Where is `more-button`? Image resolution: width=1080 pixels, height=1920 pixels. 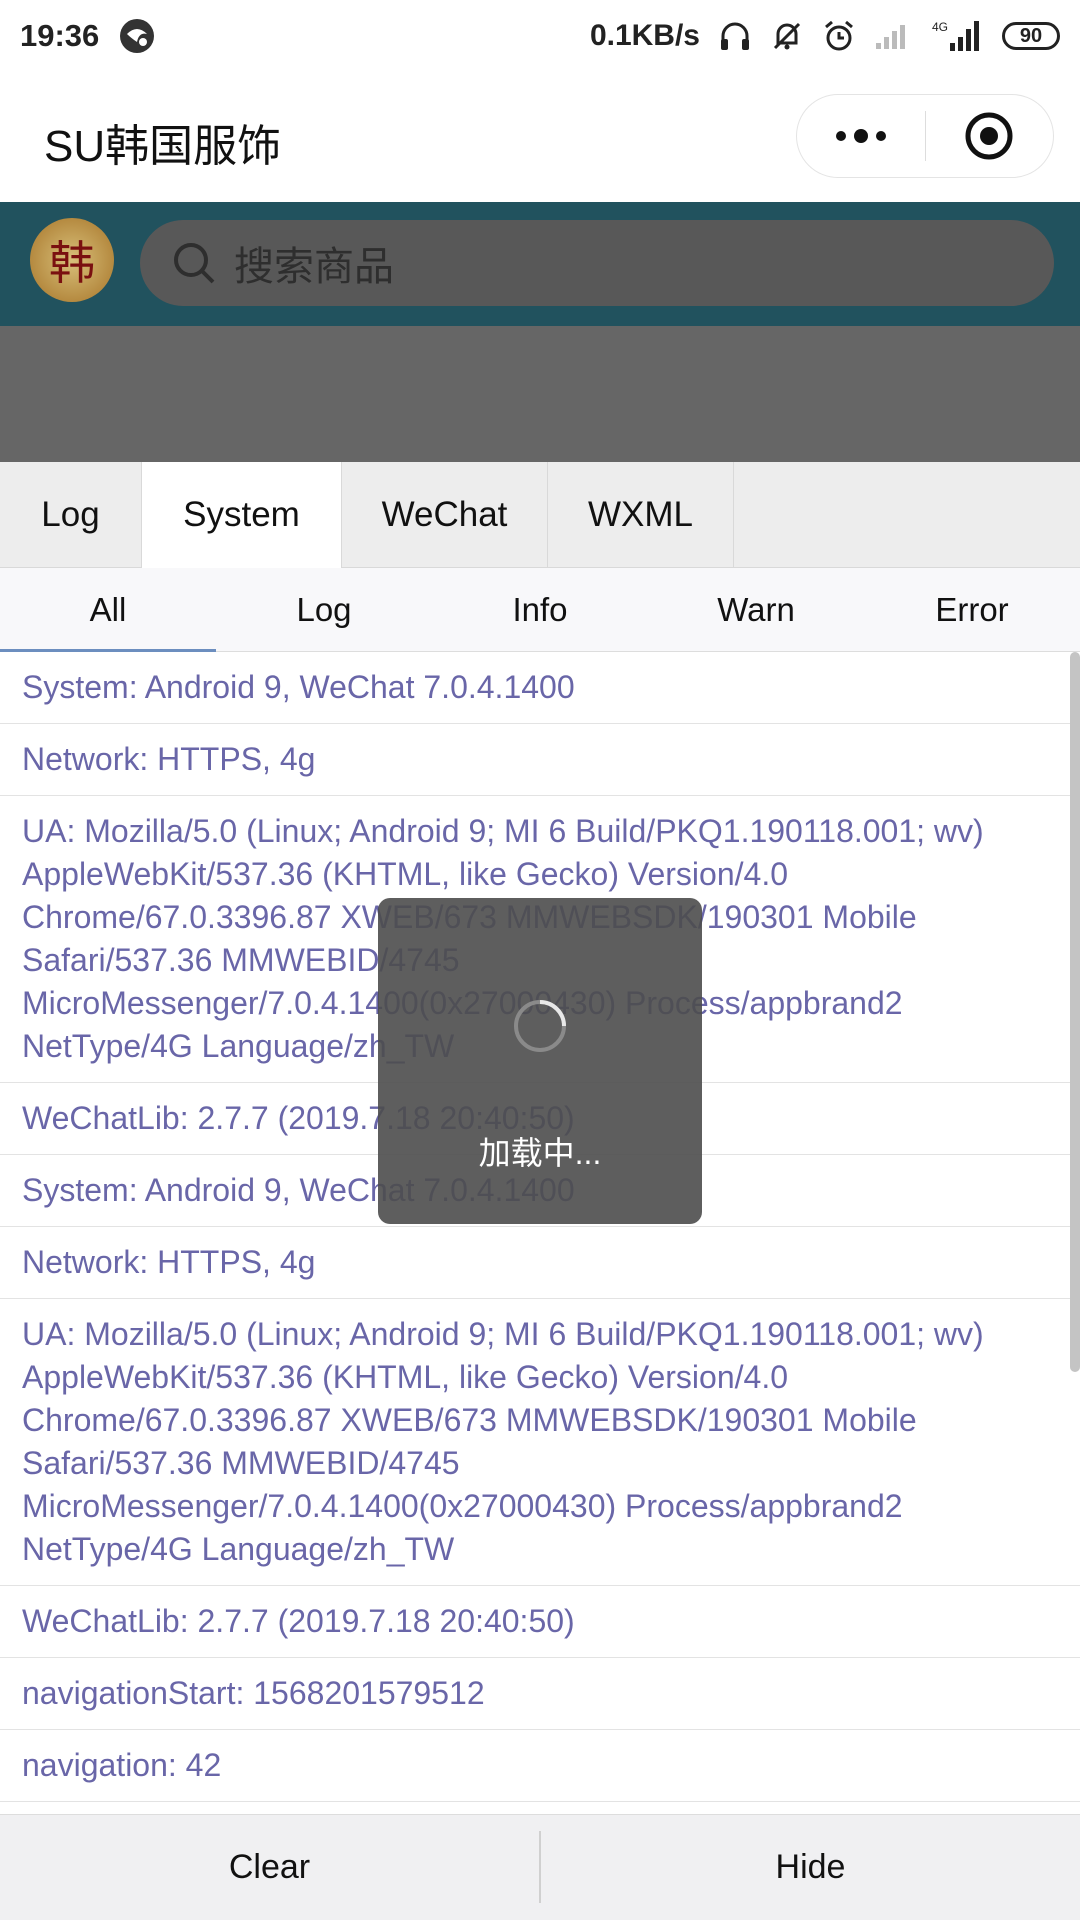
more-button is located at coordinates (861, 136).